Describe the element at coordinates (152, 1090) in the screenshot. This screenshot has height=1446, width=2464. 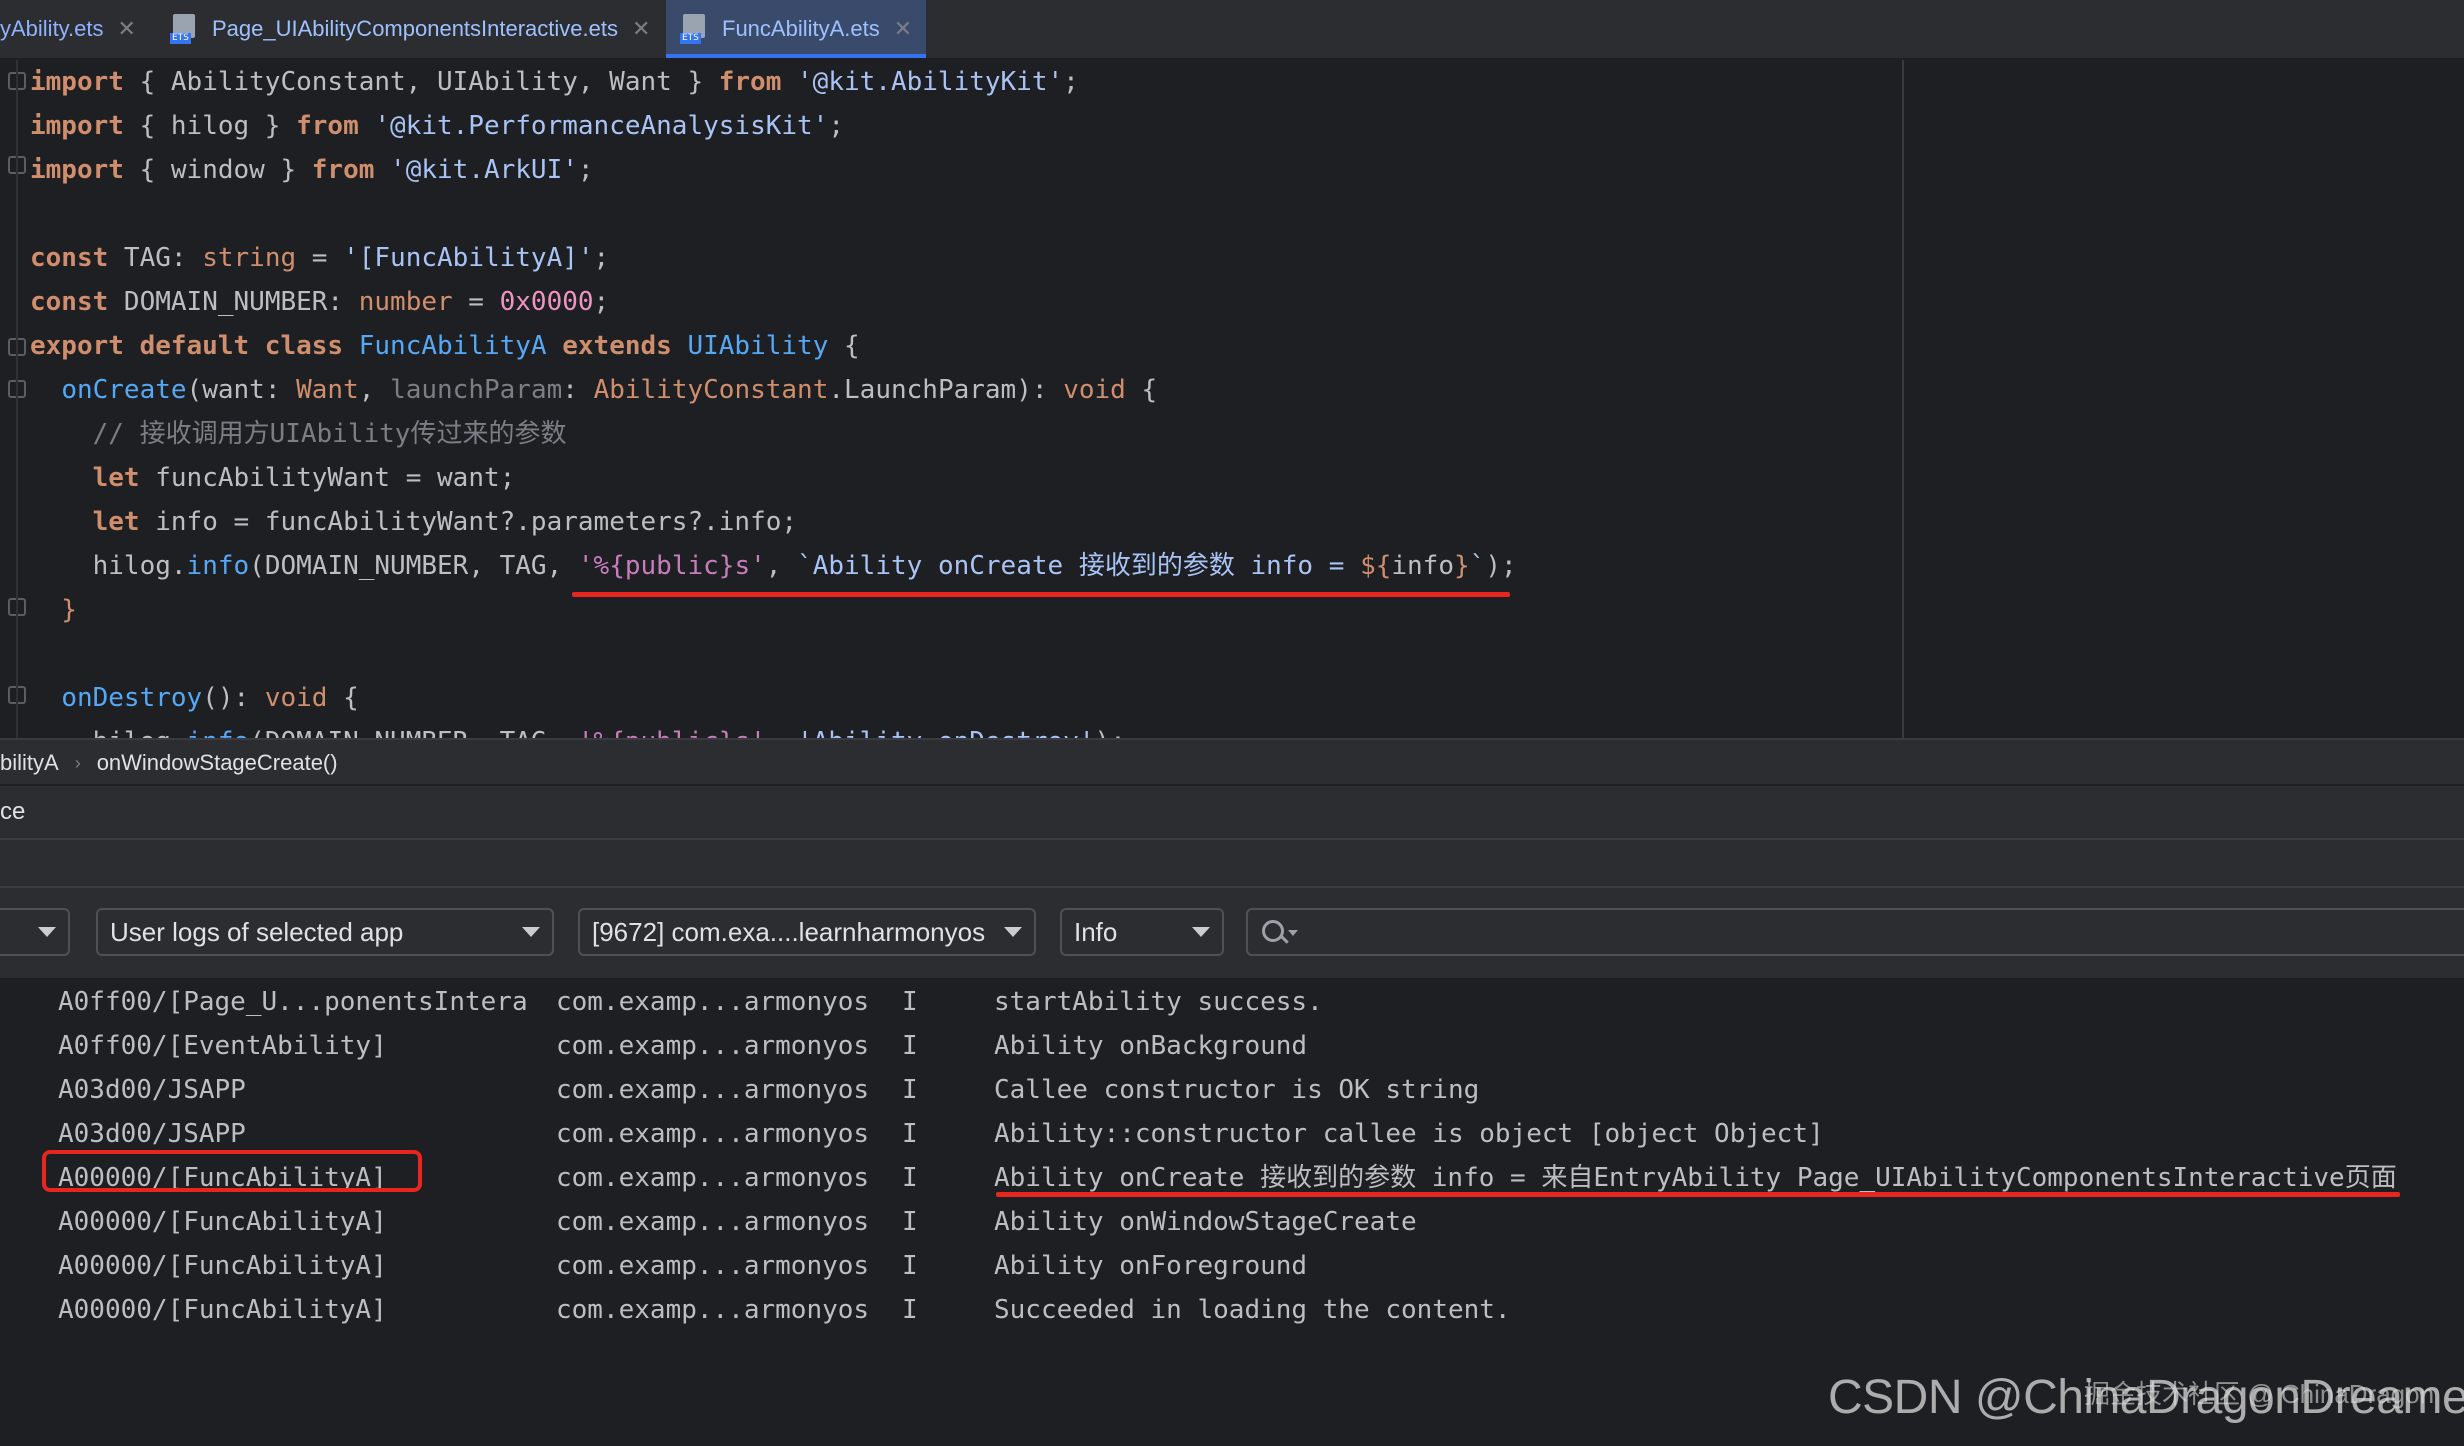
I see `log-tag: A03d00/JSAPP` at that location.